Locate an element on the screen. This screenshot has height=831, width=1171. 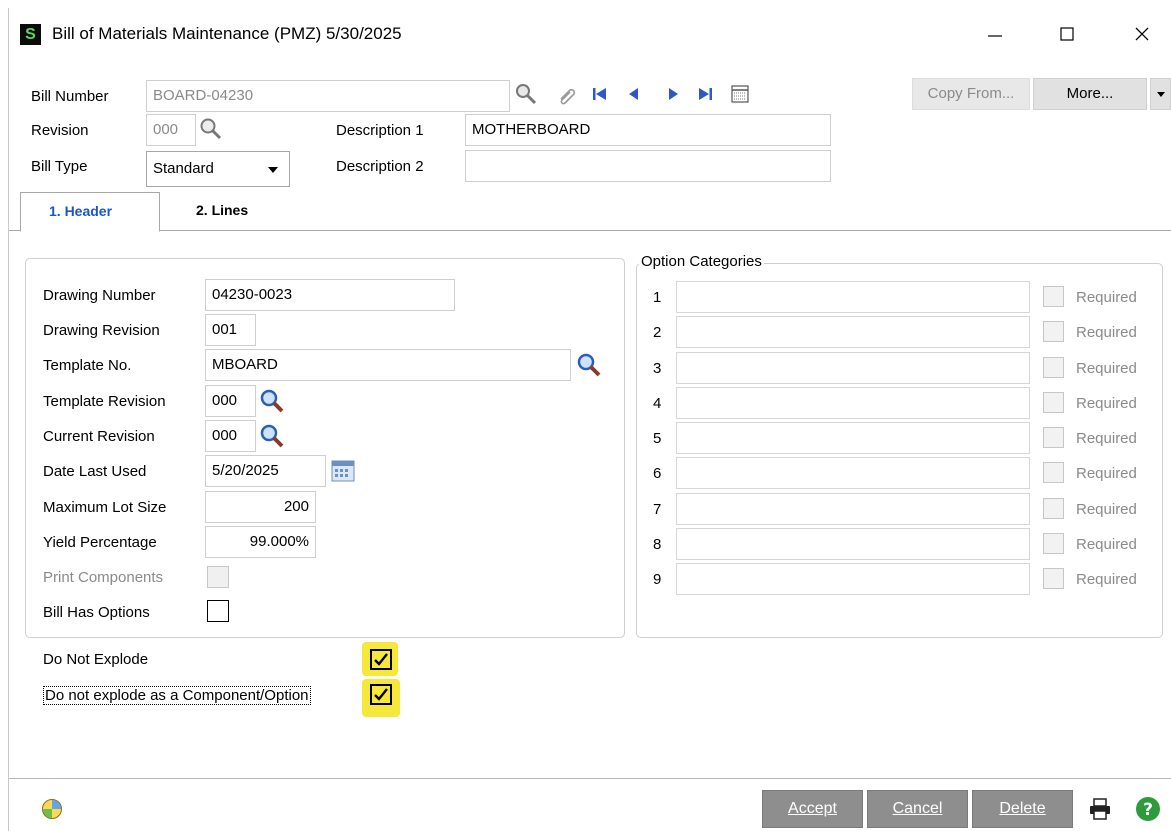
delete-button: Delete is located at coordinates (1022, 809).